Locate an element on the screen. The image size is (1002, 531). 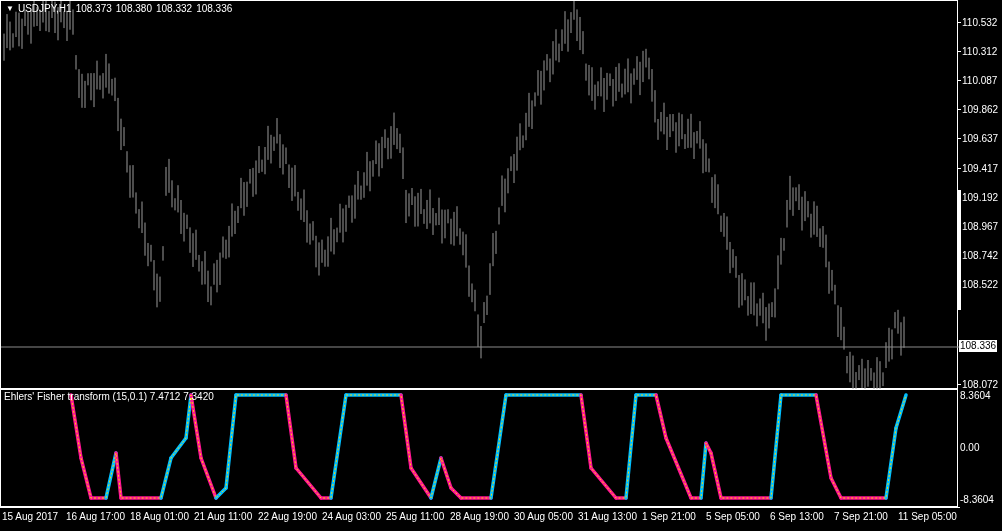
ohlc-value: 108.332 is located at coordinates (174, 9).